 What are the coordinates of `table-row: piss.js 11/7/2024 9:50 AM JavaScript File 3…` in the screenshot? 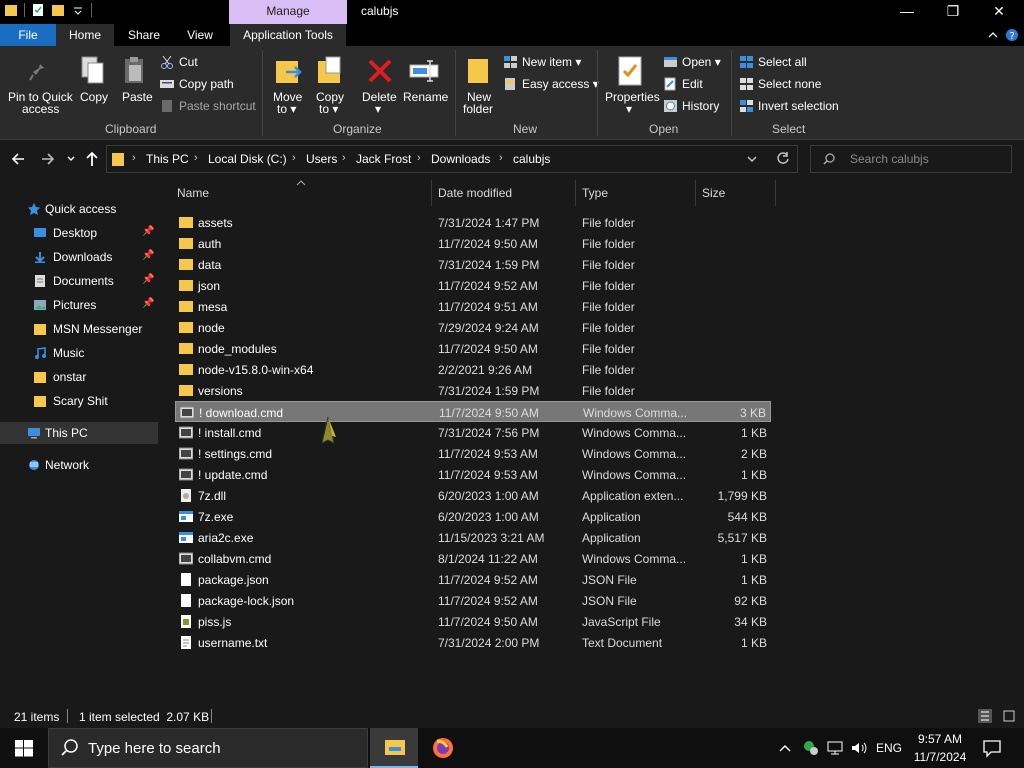 It's located at (473, 621).